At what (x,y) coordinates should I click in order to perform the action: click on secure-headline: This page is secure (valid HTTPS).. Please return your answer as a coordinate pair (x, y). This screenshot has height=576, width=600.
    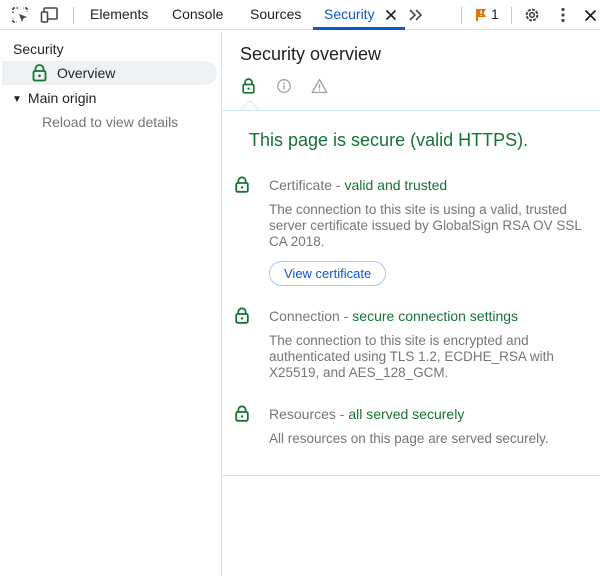
    Looking at the image, I should click on (389, 140).